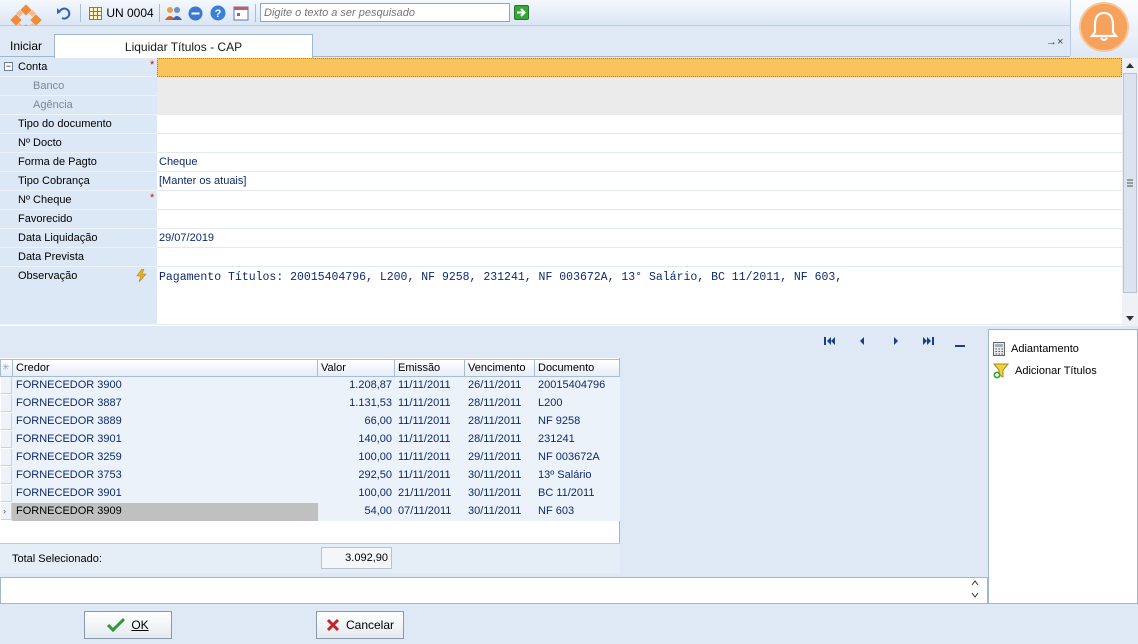 Image resolution: width=1138 pixels, height=644 pixels. What do you see at coordinates (26, 46) in the screenshot?
I see `start-button: Iniciar` at bounding box center [26, 46].